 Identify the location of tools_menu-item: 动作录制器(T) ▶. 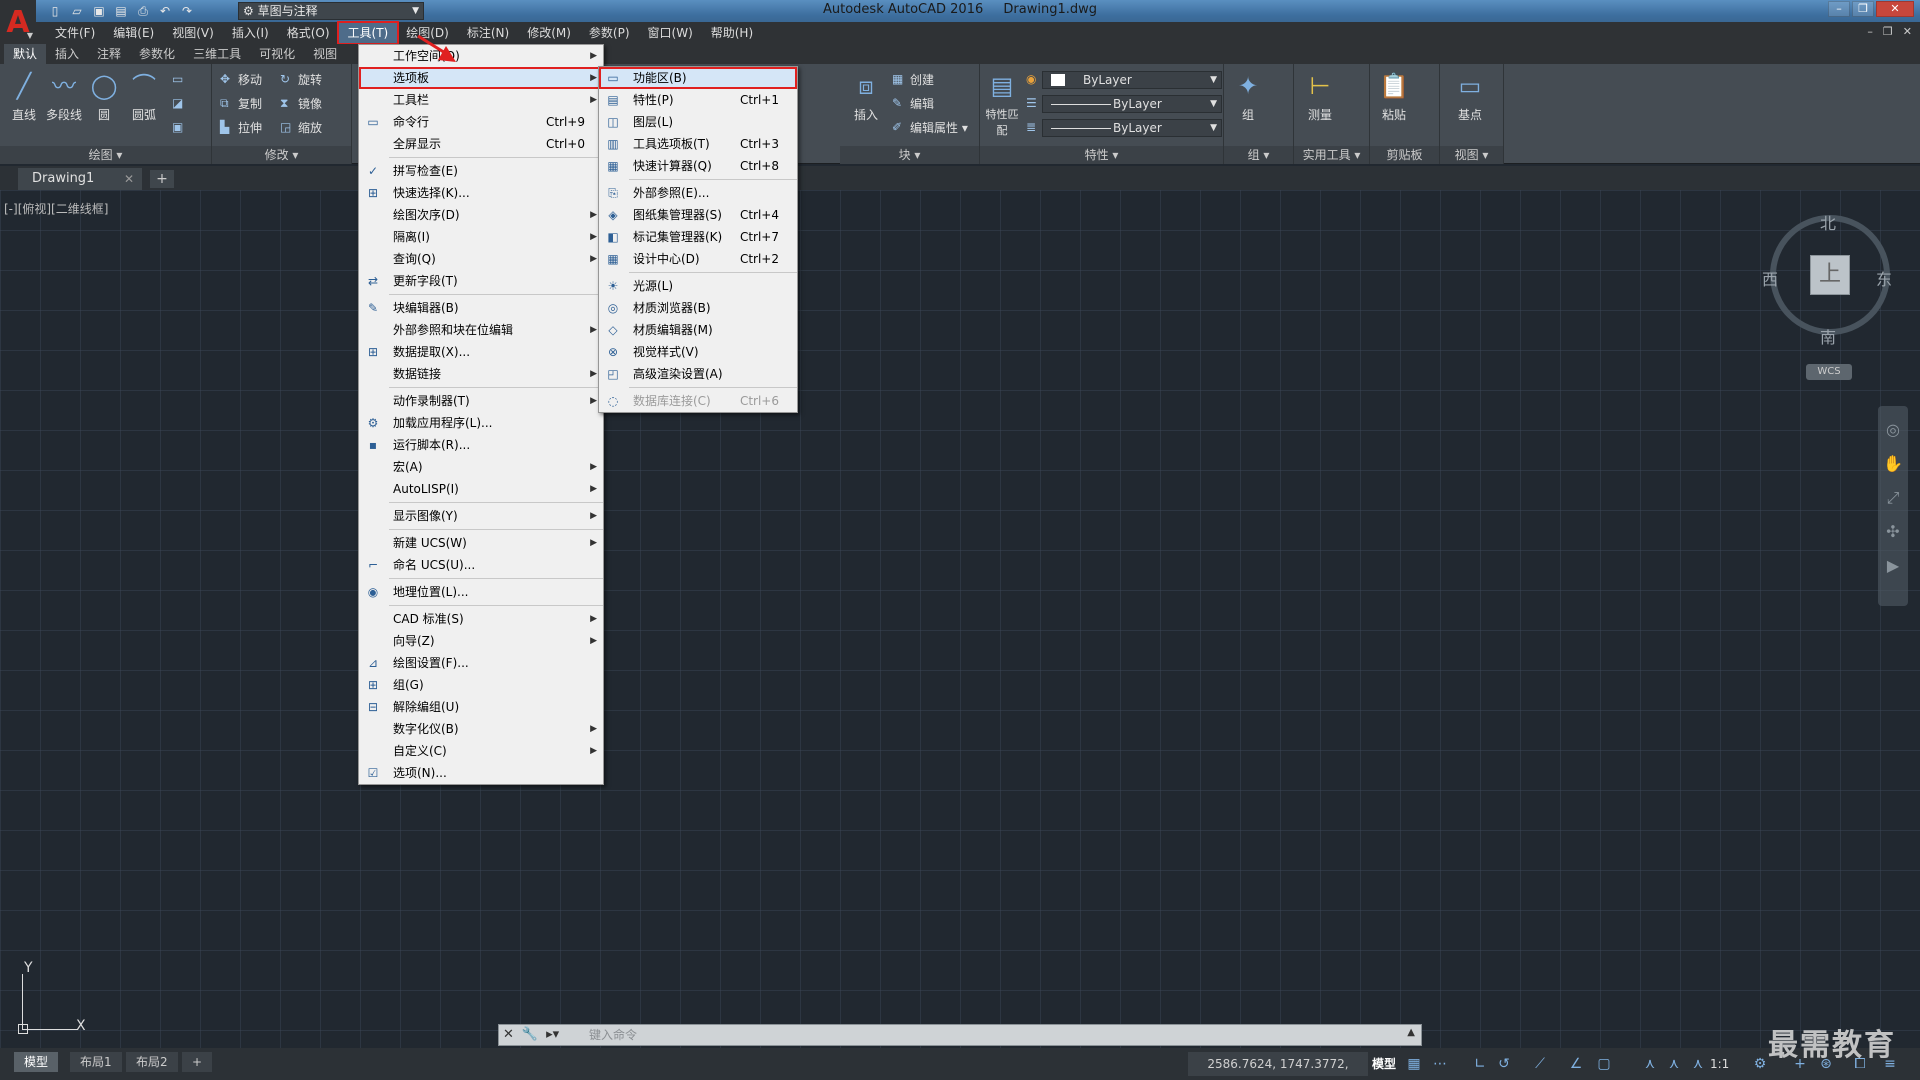
(481, 401).